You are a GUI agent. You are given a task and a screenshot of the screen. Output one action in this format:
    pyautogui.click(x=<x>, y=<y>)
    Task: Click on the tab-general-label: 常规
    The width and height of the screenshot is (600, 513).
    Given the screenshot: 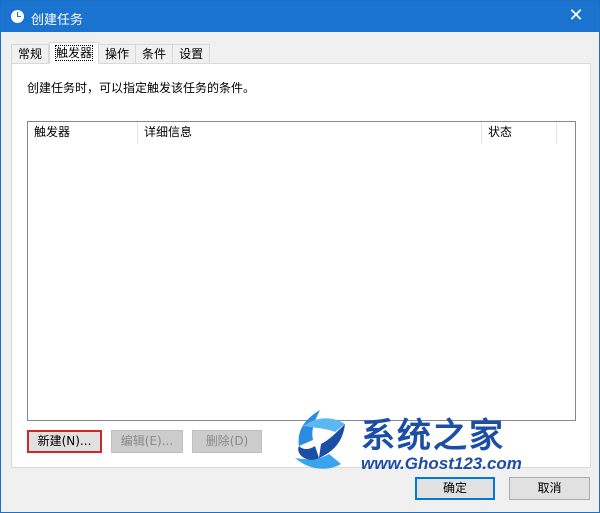 What is the action you would take?
    pyautogui.click(x=30, y=54)
    